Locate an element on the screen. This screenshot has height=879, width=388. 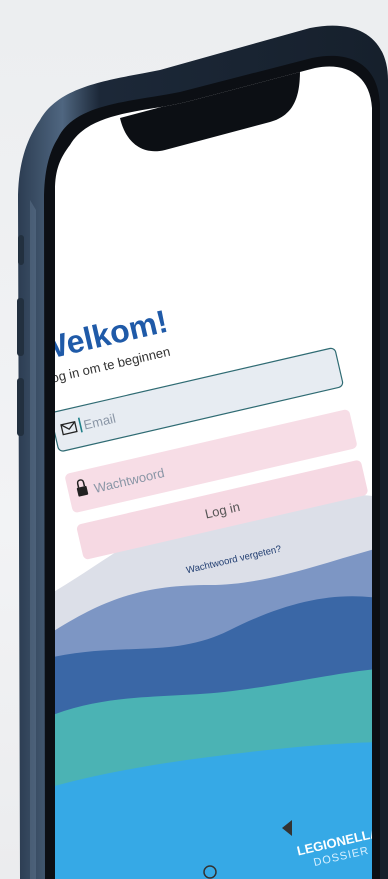
volume-up-button is located at coordinates (20, 327).